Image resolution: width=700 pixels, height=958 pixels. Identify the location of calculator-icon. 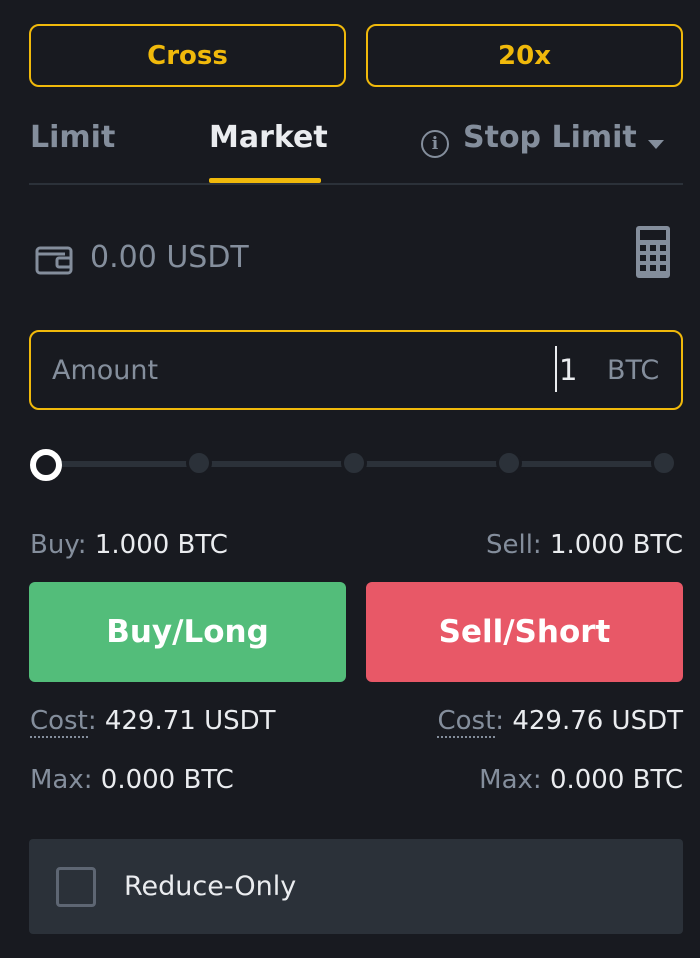
(653, 252).